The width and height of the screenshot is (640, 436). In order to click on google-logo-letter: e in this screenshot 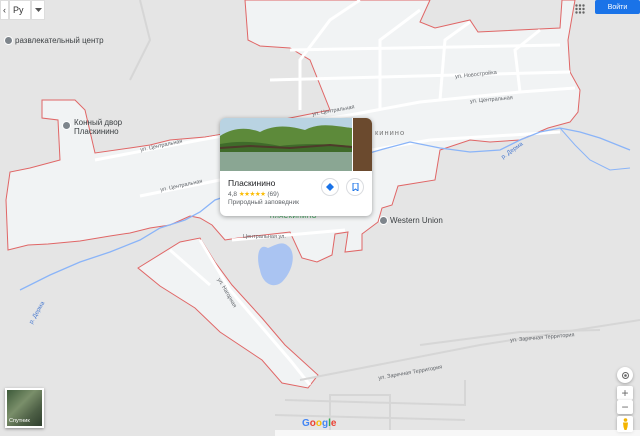, I will do `click(333, 423)`.